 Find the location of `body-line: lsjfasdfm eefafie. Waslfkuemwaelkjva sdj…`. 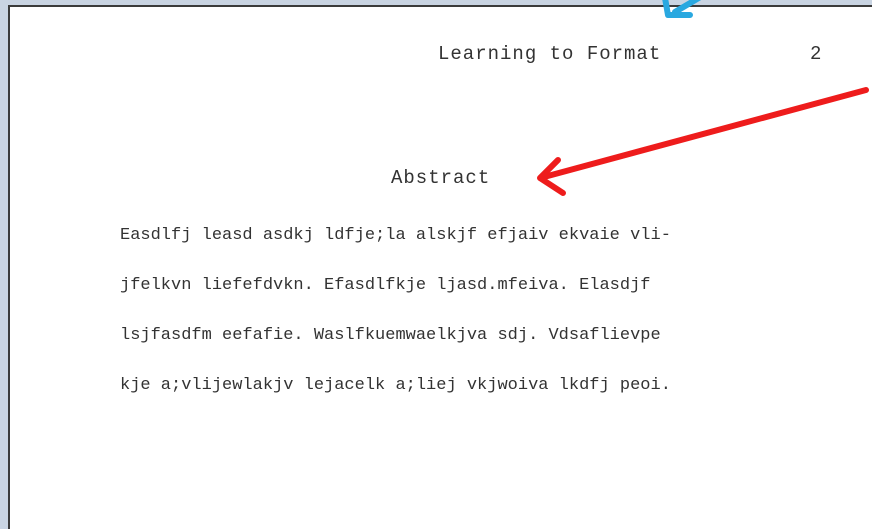

body-line: lsjfasdfm eefafie. Waslfkuemwaelkjva sdj… is located at coordinates (390, 335).